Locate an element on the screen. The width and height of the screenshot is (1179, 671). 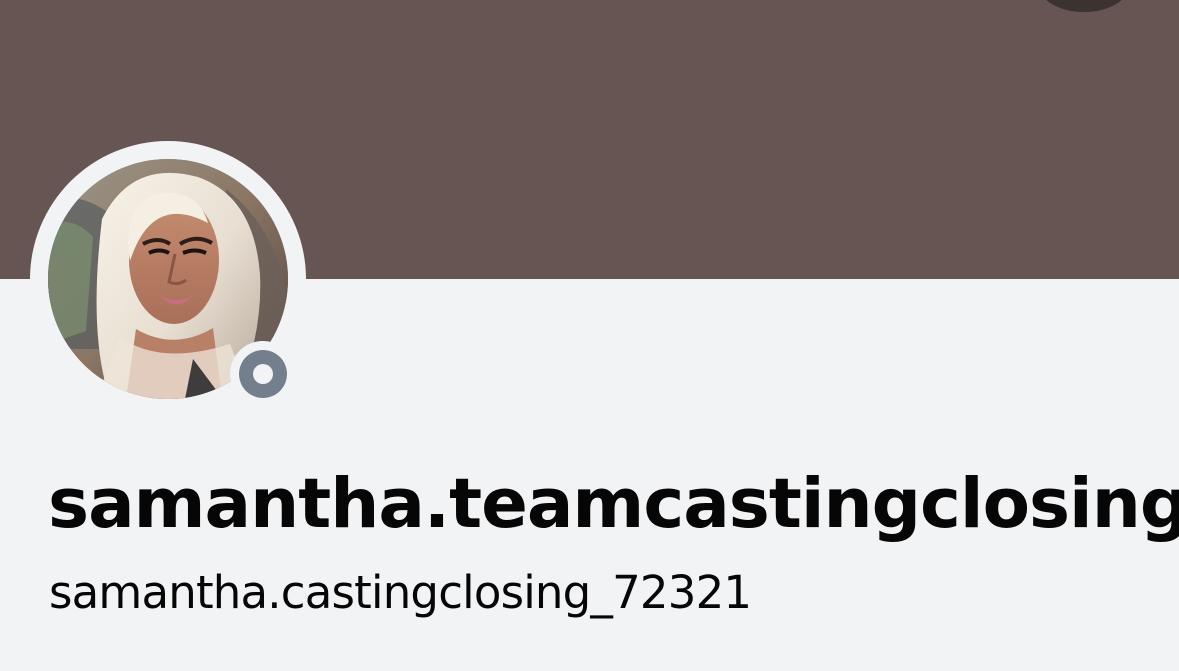
avatar-frame is located at coordinates (168, 279).